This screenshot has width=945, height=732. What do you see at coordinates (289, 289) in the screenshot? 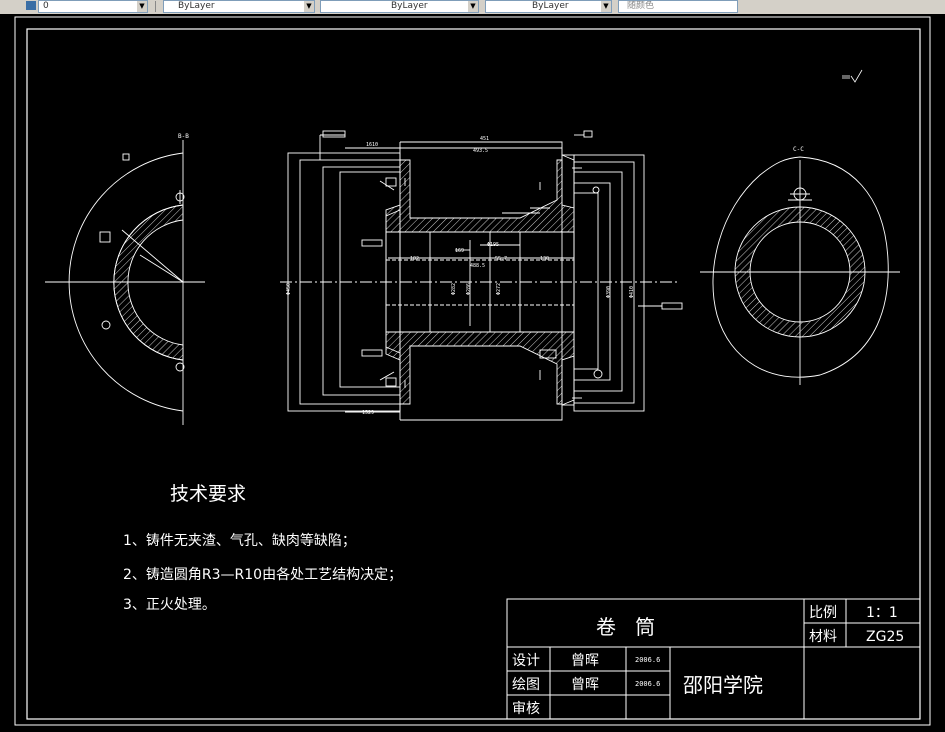
I see `dim-left: Φ450` at bounding box center [289, 289].